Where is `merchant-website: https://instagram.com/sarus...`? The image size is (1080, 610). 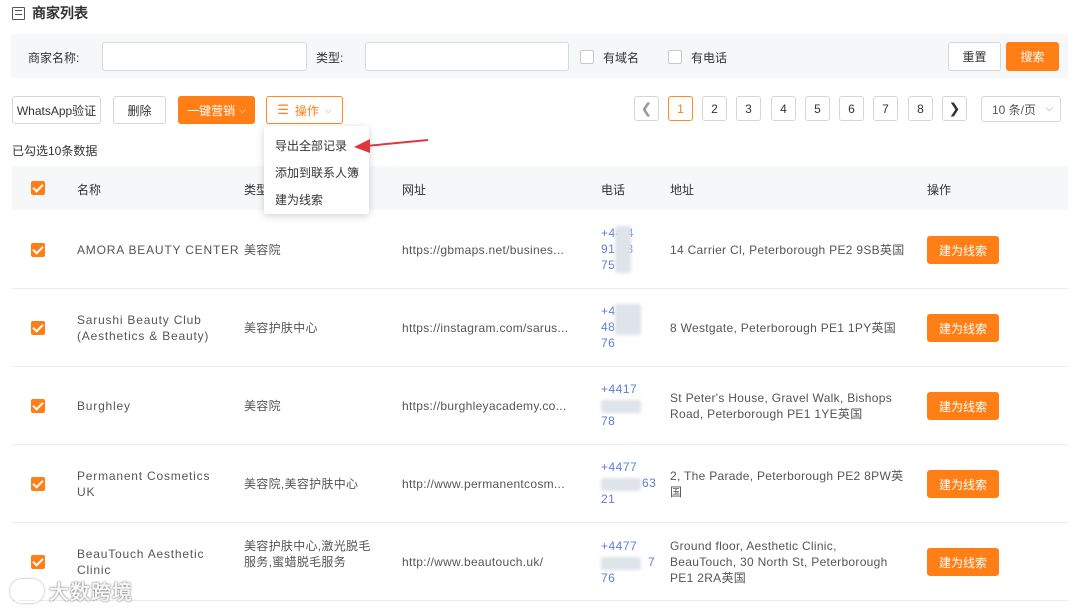
merchant-website: https://instagram.com/sarus... is located at coordinates (485, 328).